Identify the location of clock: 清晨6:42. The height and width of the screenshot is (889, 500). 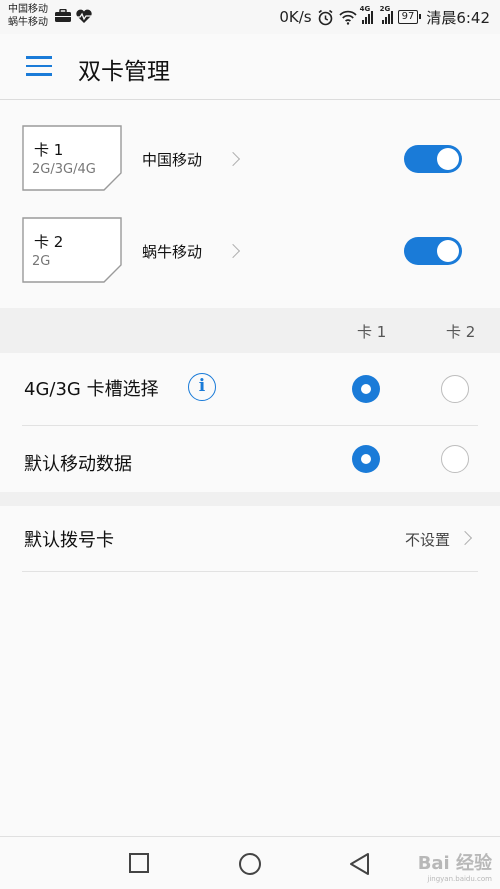
(458, 17).